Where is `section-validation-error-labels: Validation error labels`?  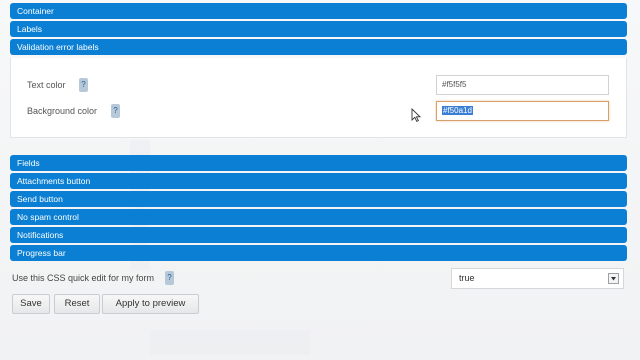 section-validation-error-labels: Validation error labels is located at coordinates (318, 47).